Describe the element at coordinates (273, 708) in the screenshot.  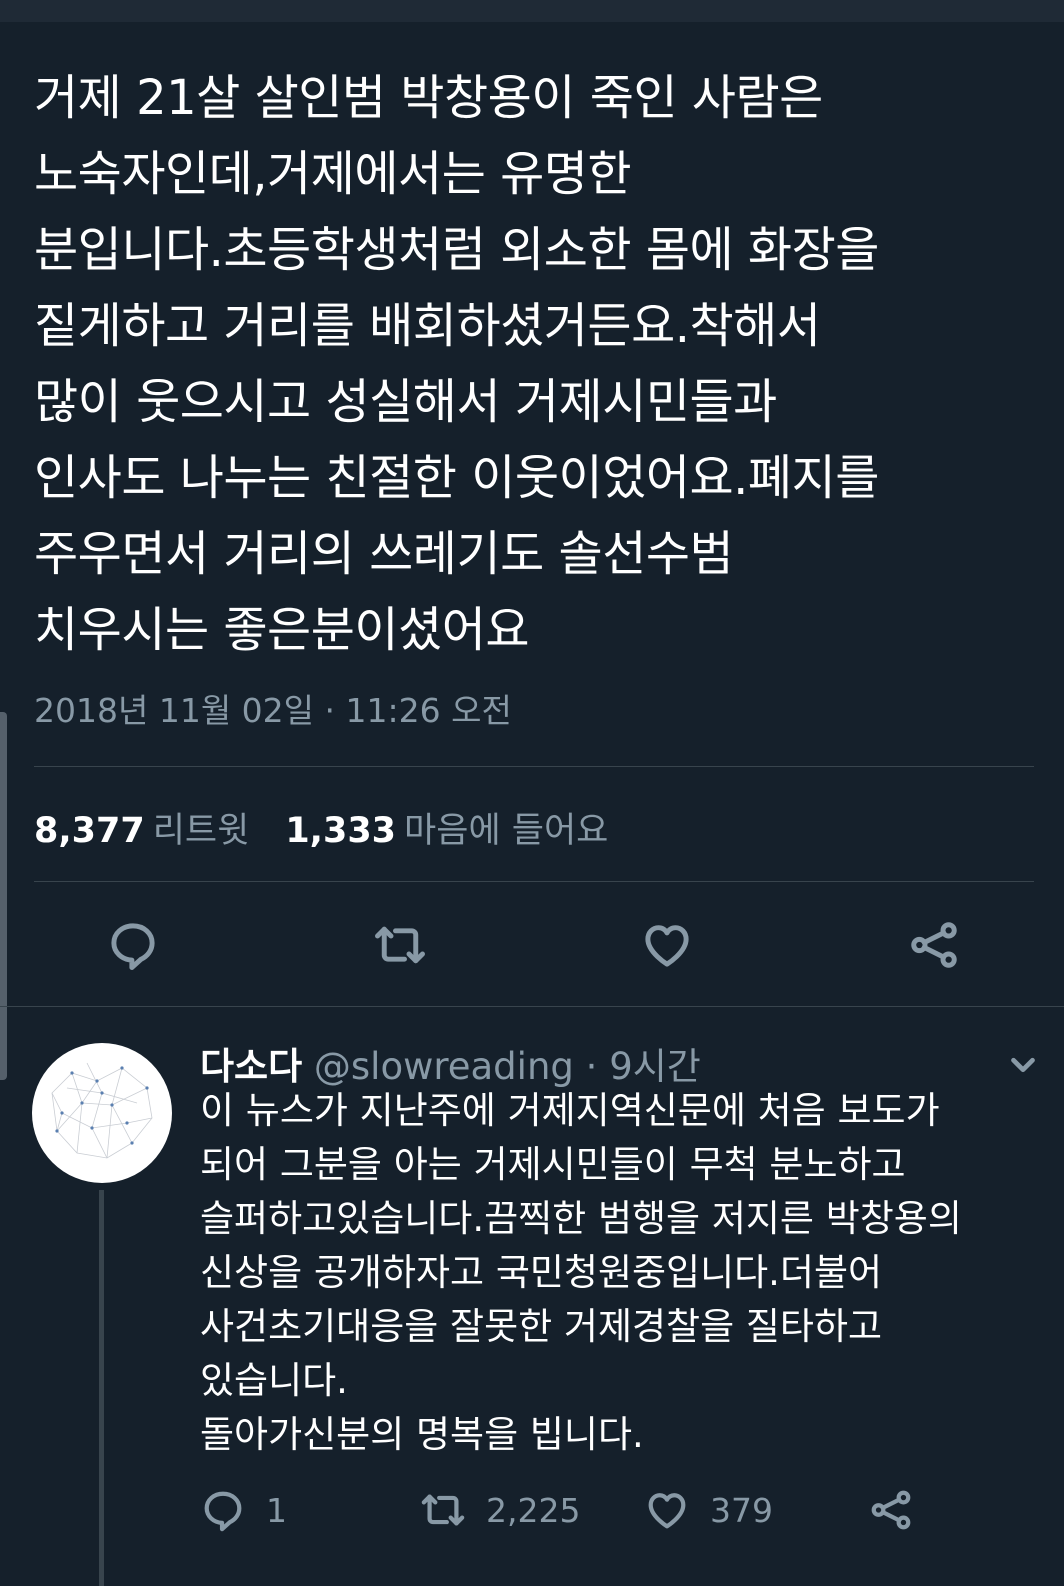
I see `tweet-timestamp: 2018년 11월 02일 · 11:26 오전` at that location.